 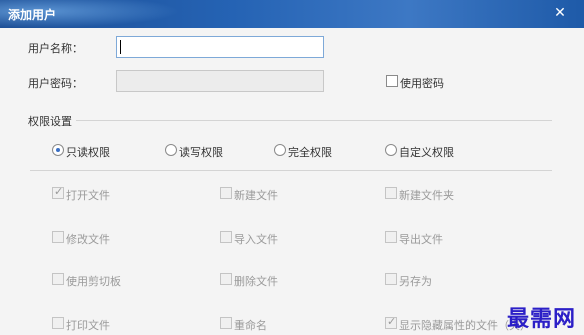 I want to click on radio-readwrite, so click(x=171, y=150).